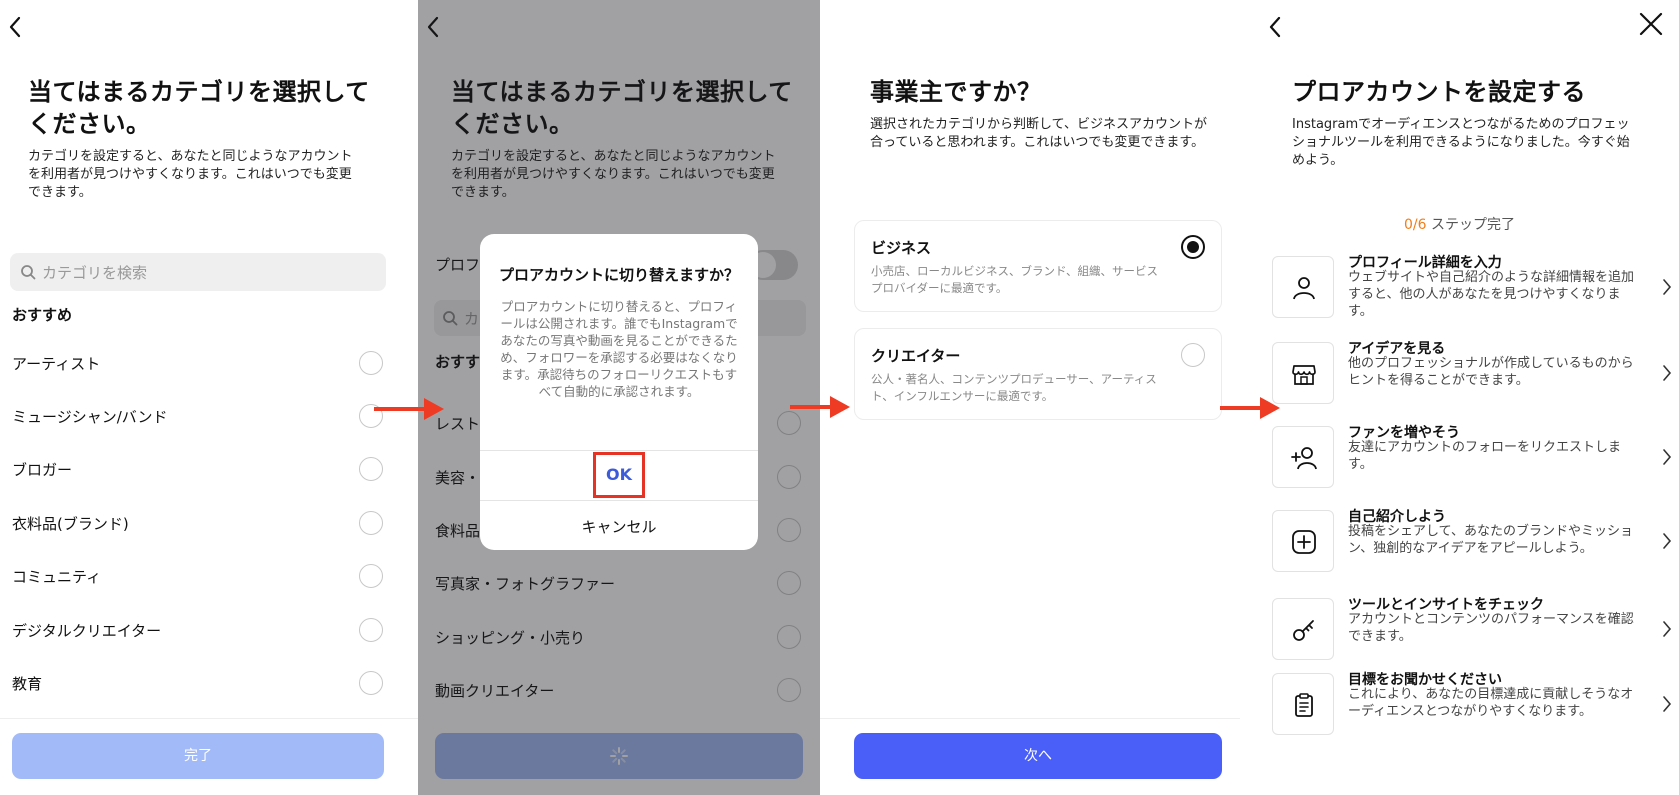  I want to click on category-label: 衣料品(ブランド), so click(70, 524).